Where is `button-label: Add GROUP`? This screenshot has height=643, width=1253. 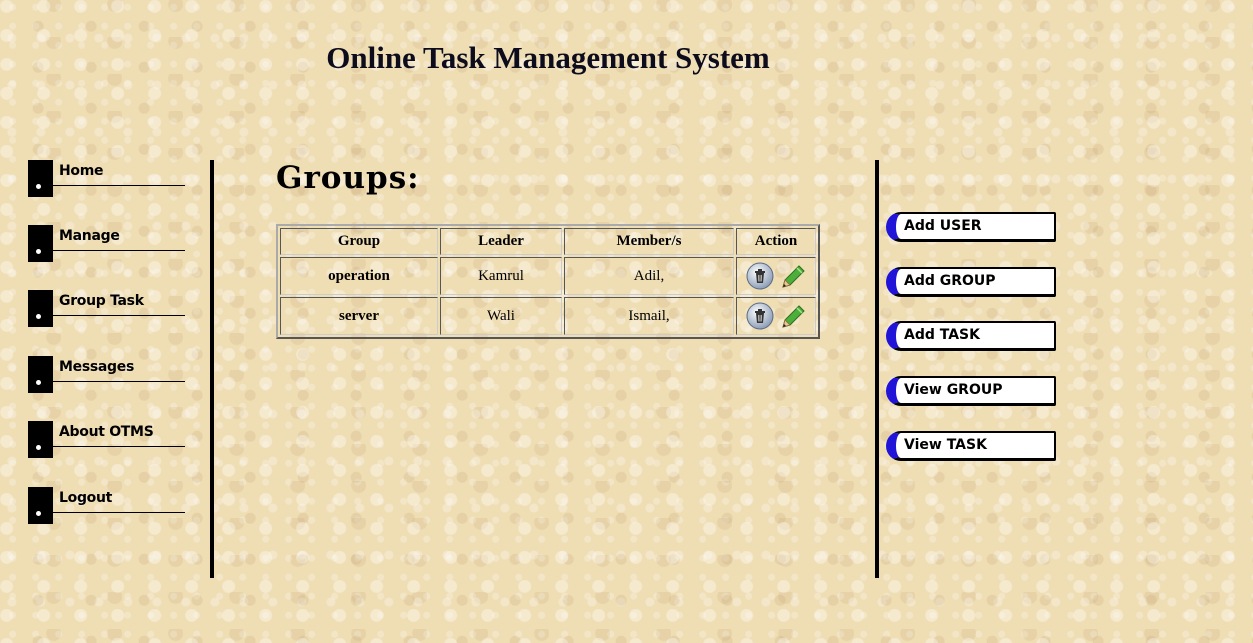 button-label: Add GROUP is located at coordinates (950, 281).